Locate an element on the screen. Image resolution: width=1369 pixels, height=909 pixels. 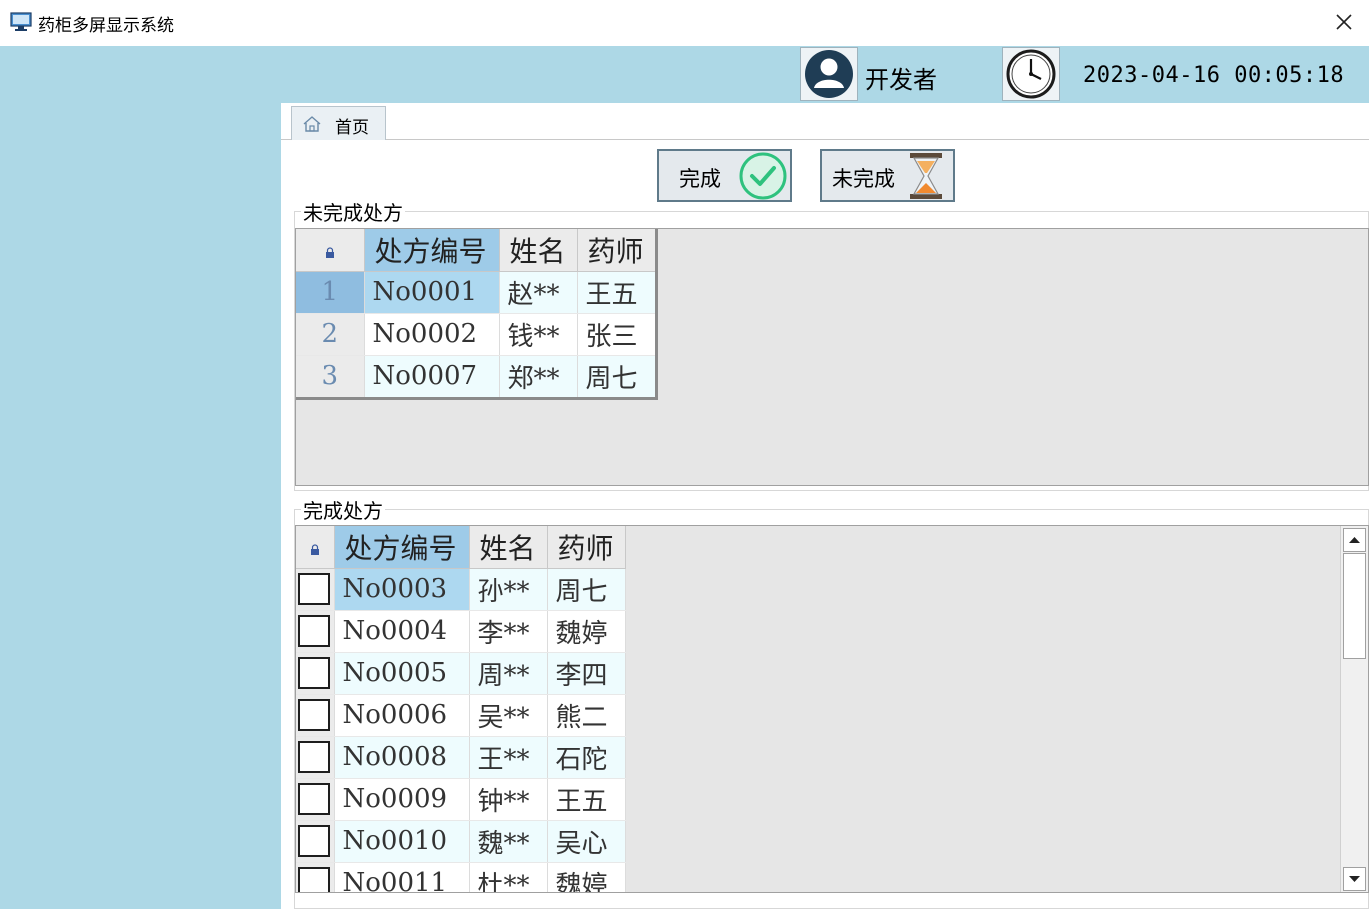
complete-button: 完成 is located at coordinates (724, 175).